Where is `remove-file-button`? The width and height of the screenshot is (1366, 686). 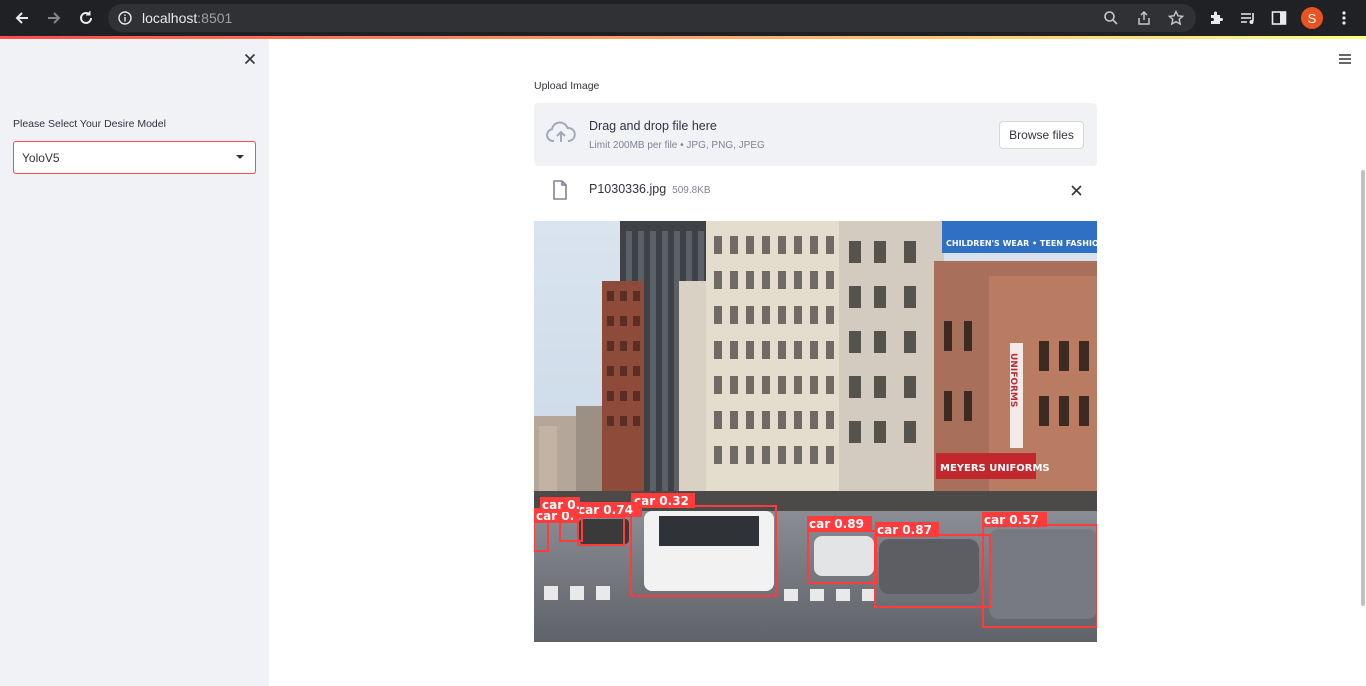
remove-file-button is located at coordinates (1076, 190).